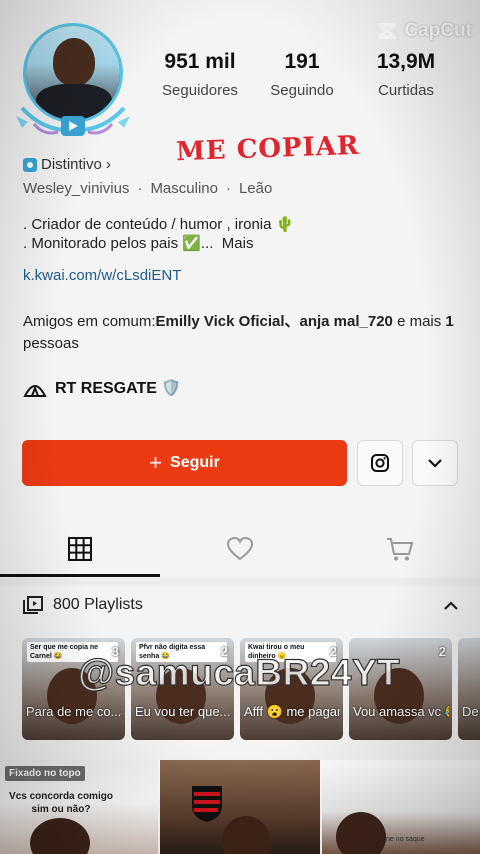  What do you see at coordinates (449, 321) in the screenshot?
I see `friends-count: 1` at bounding box center [449, 321].